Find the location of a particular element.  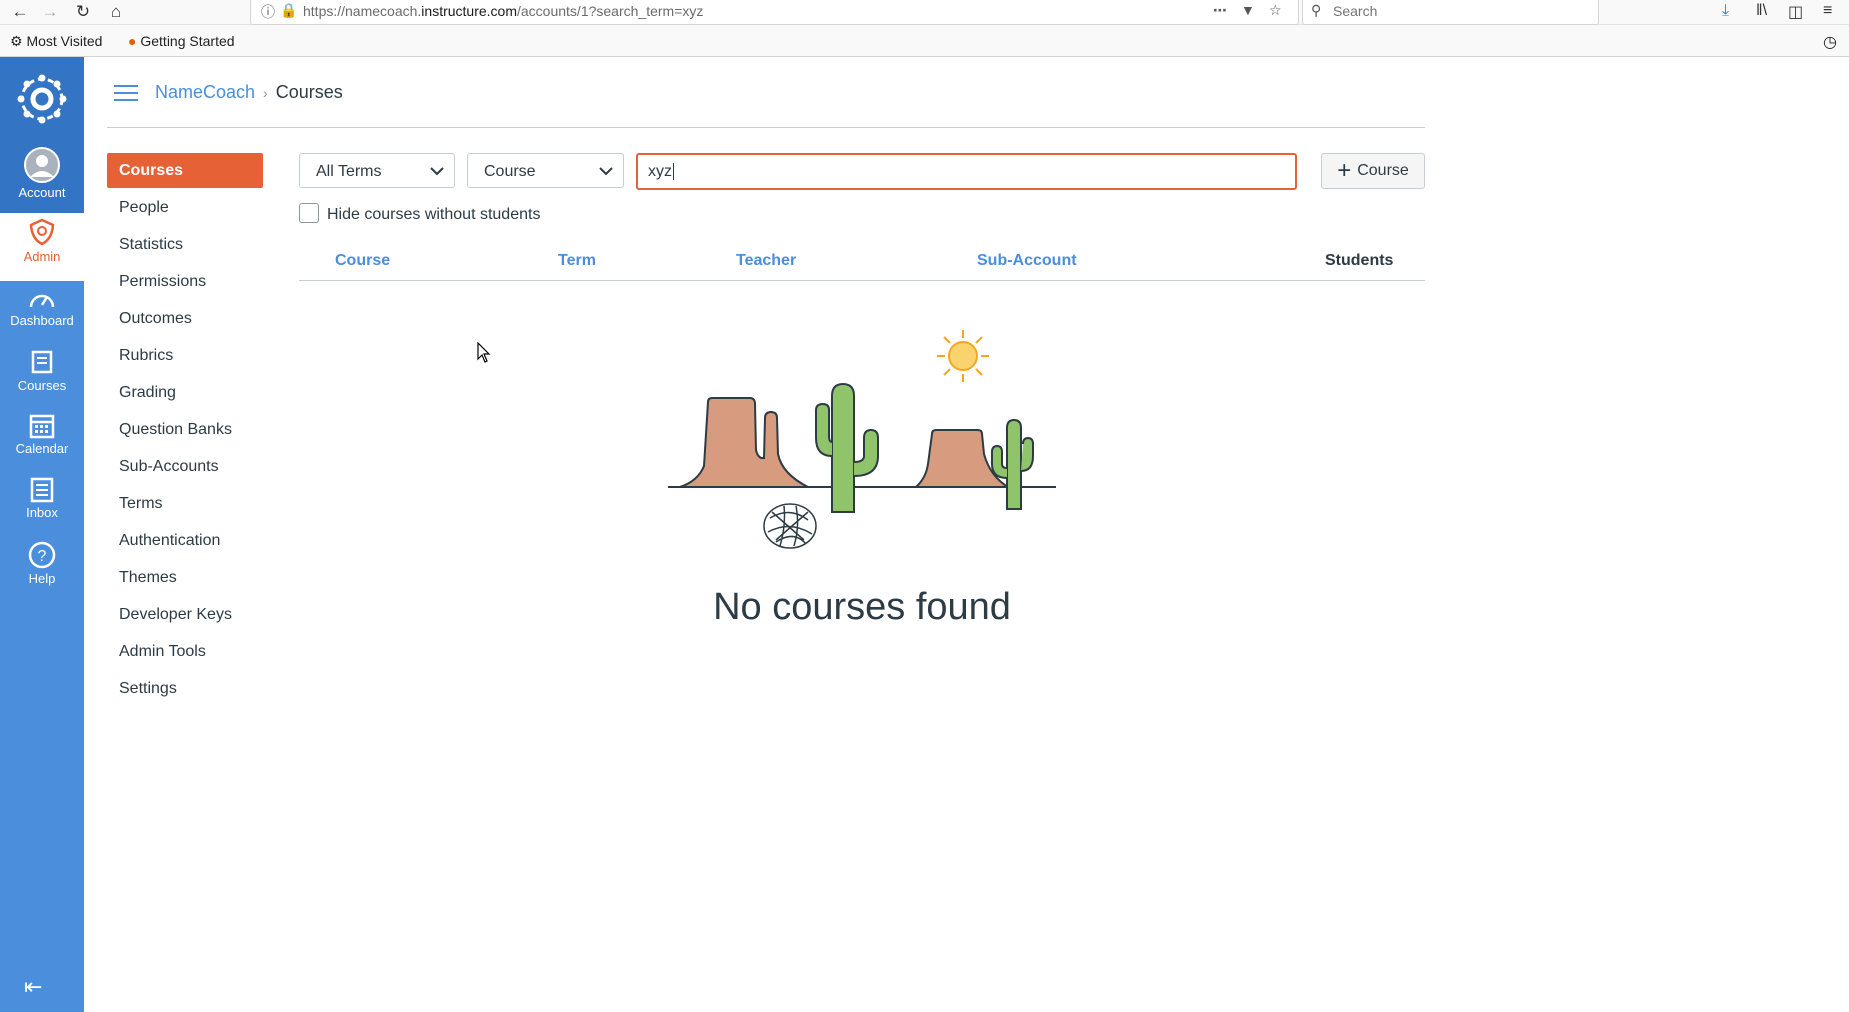

dashboard-icon is located at coordinates (42, 301).